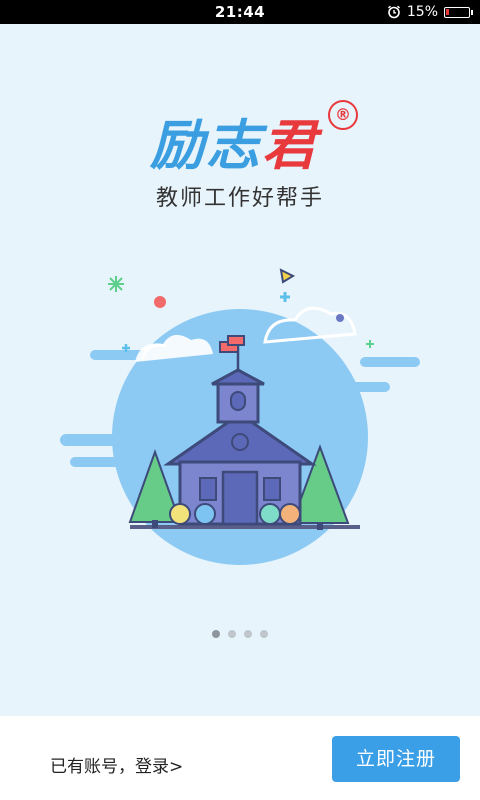  What do you see at coordinates (458, 12) in the screenshot?
I see `battery-icon` at bounding box center [458, 12].